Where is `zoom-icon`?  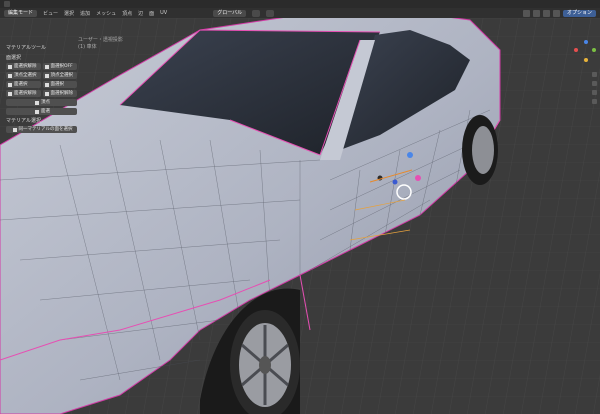
zoom-icon is located at coordinates (594, 74).